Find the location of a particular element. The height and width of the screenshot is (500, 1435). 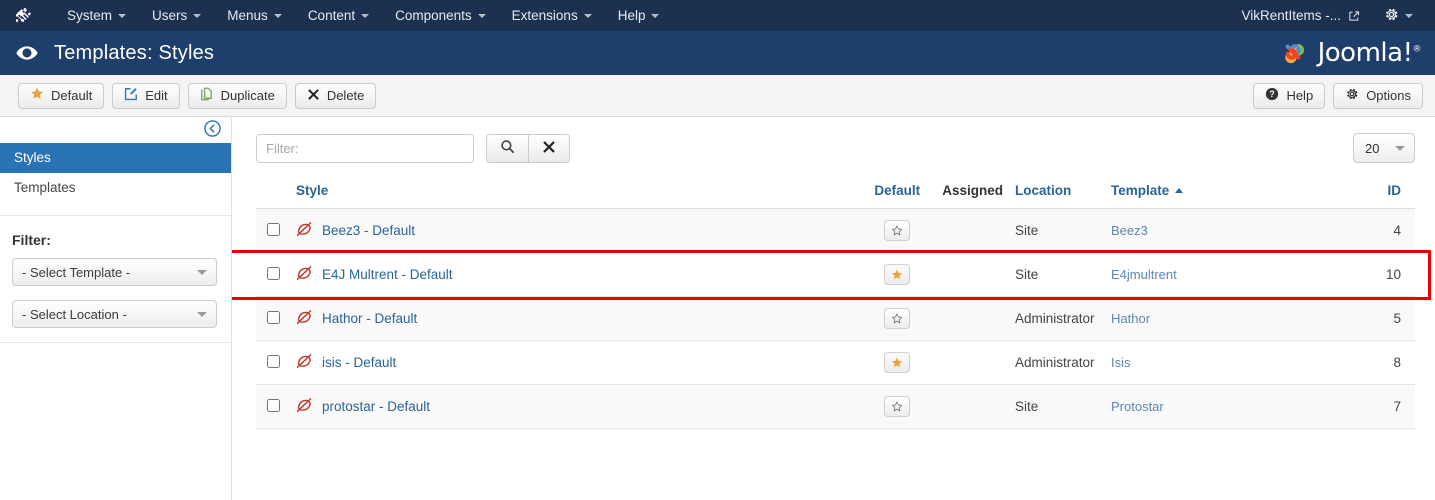

options-button: Options is located at coordinates (1378, 95).